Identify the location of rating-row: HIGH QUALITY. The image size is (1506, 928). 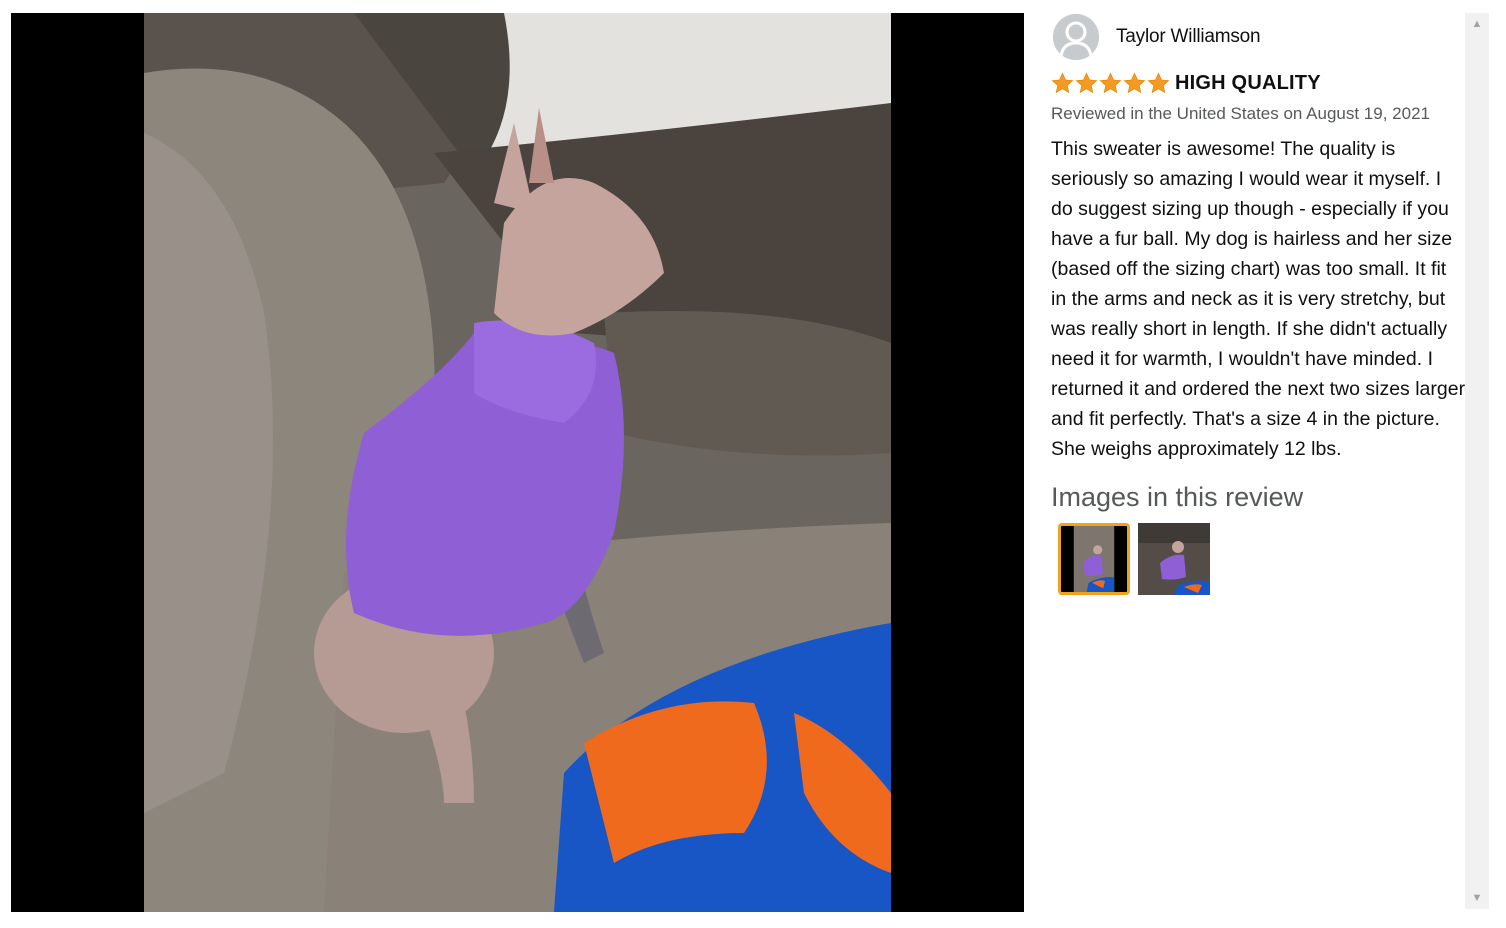
(1258, 83).